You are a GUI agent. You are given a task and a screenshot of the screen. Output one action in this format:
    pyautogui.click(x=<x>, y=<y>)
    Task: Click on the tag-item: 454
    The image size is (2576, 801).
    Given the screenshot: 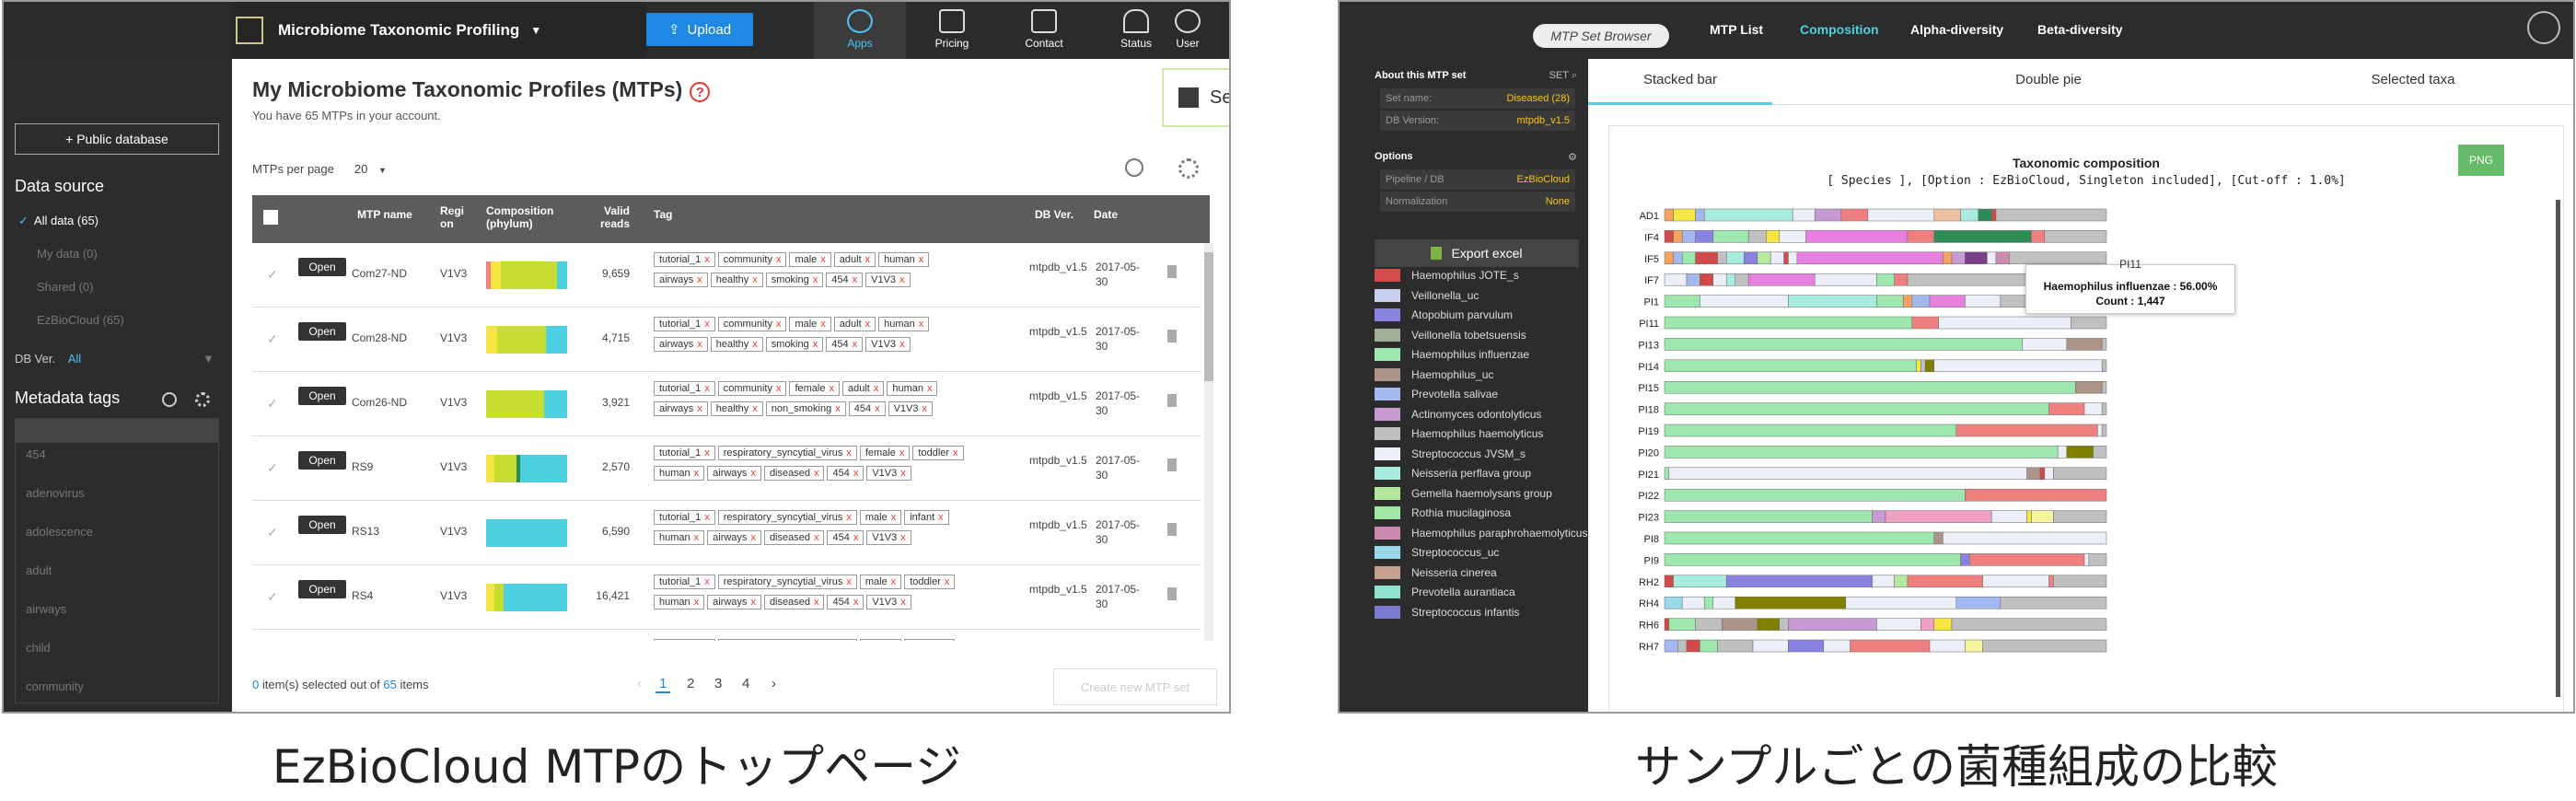 What is the action you would take?
    pyautogui.click(x=36, y=454)
    